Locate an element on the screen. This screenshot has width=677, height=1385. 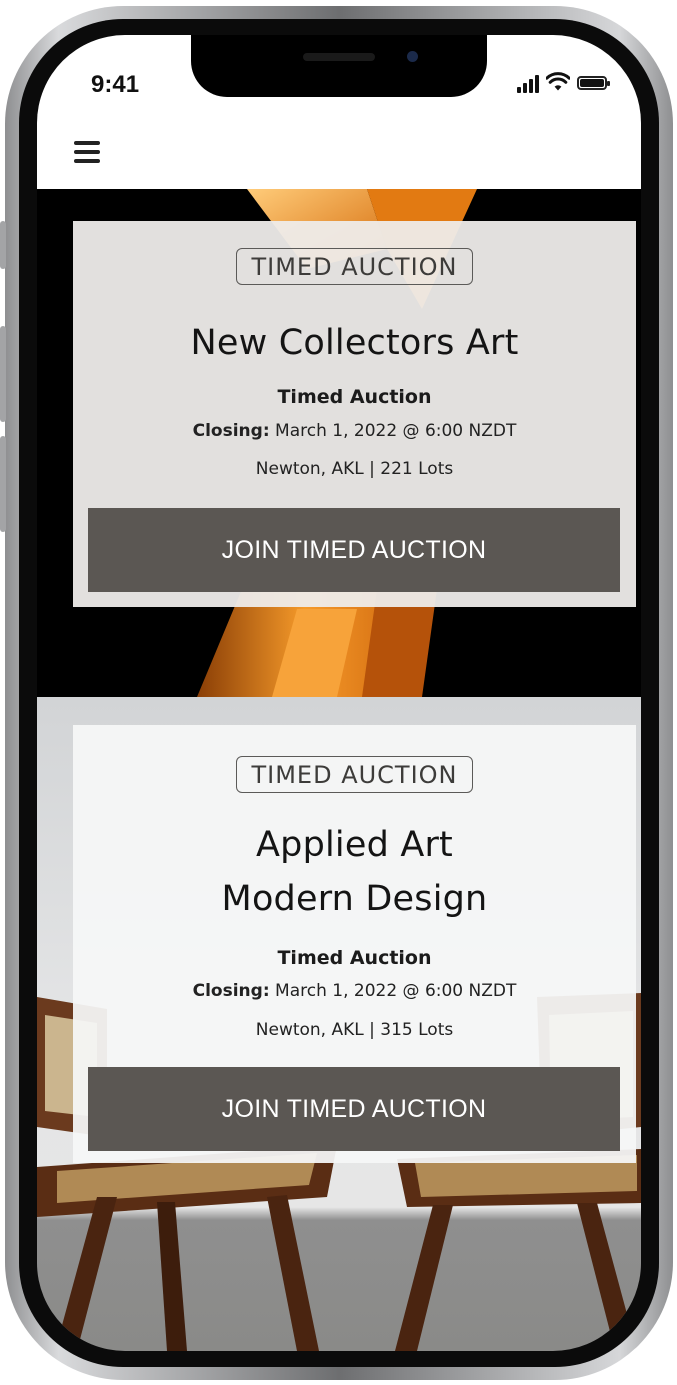
wifi-icon is located at coordinates (558, 81).